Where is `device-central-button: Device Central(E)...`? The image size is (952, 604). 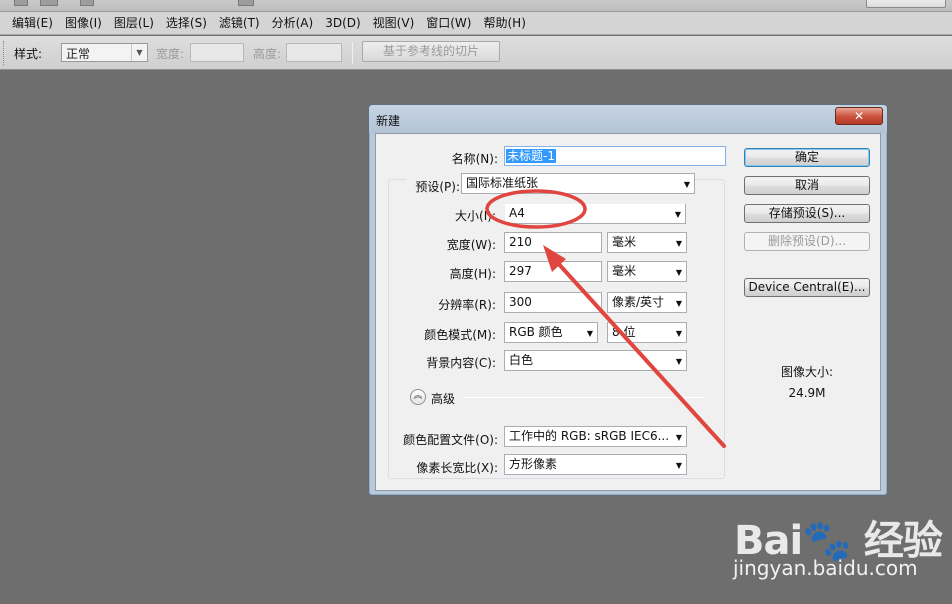
device-central-button: Device Central(E)... is located at coordinates (807, 287).